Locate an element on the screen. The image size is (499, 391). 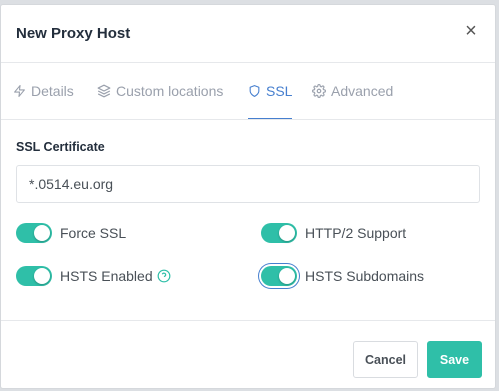
tab-details: Details is located at coordinates (43, 91).